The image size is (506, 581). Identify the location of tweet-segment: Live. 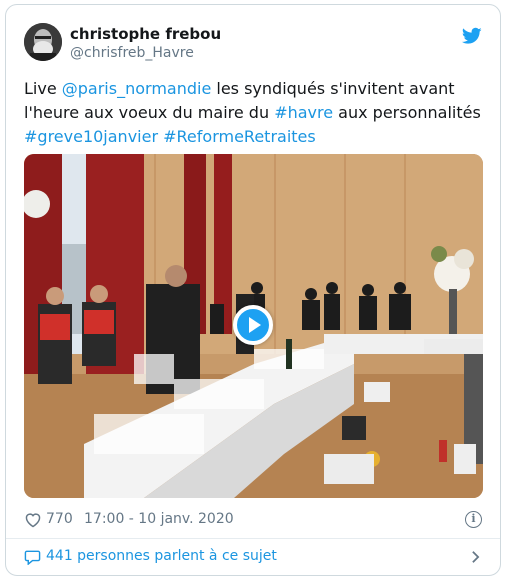
(43, 88).